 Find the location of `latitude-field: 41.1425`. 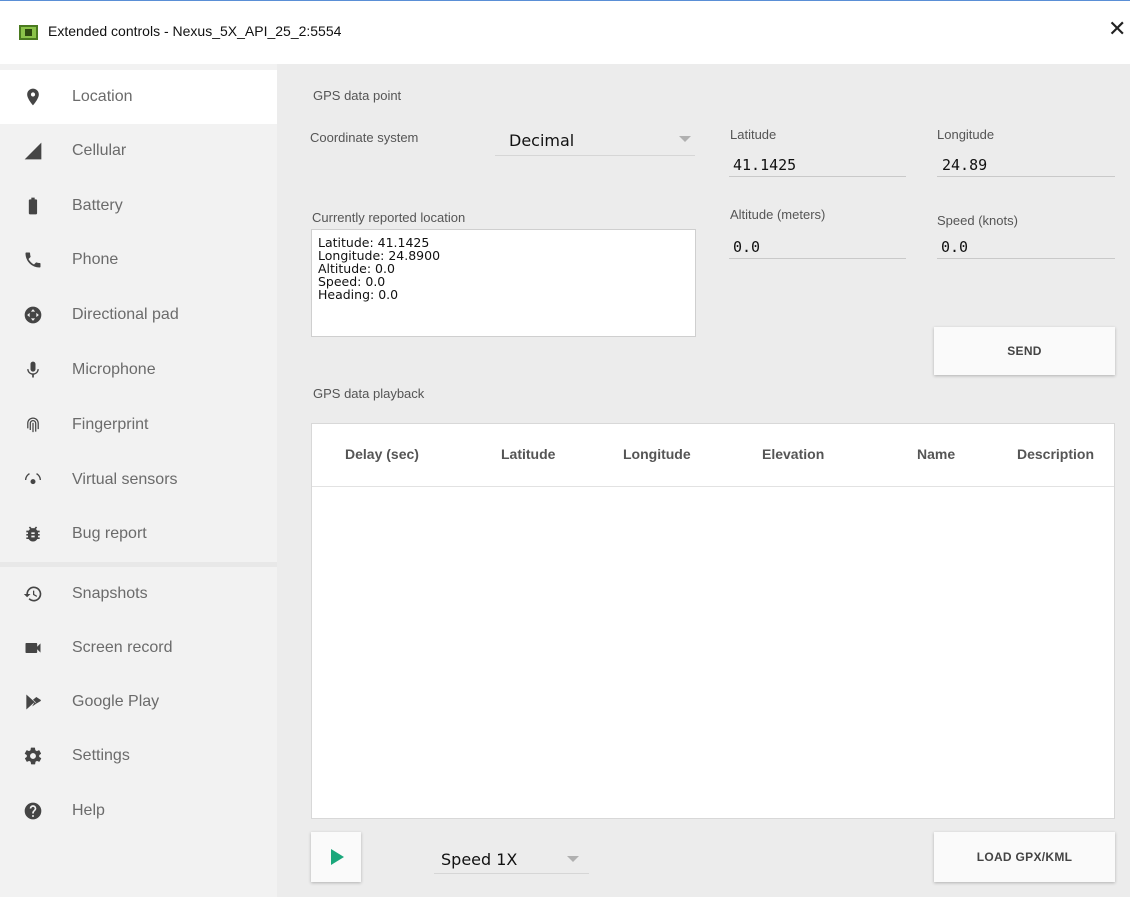

latitude-field: 41.1425 is located at coordinates (764, 165).